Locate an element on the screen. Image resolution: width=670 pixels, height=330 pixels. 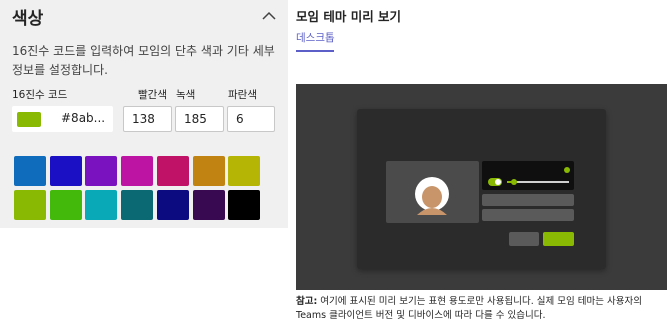
panel-title: 색상 is located at coordinates (28, 19).